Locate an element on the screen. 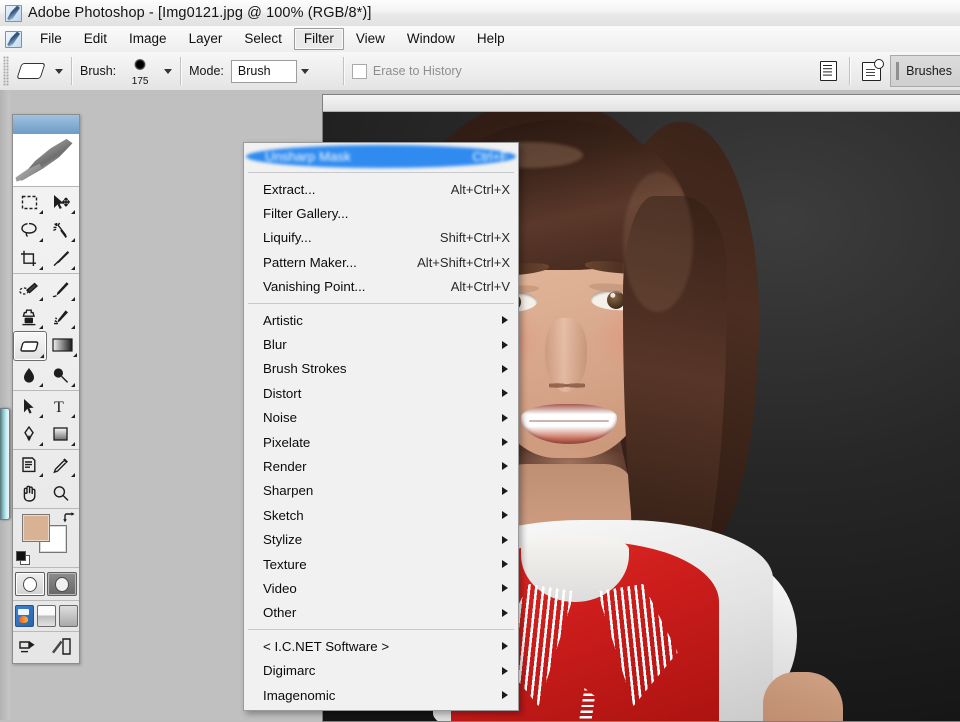 This screenshot has height=722, width=960. document-titlebar is located at coordinates (641, 103).